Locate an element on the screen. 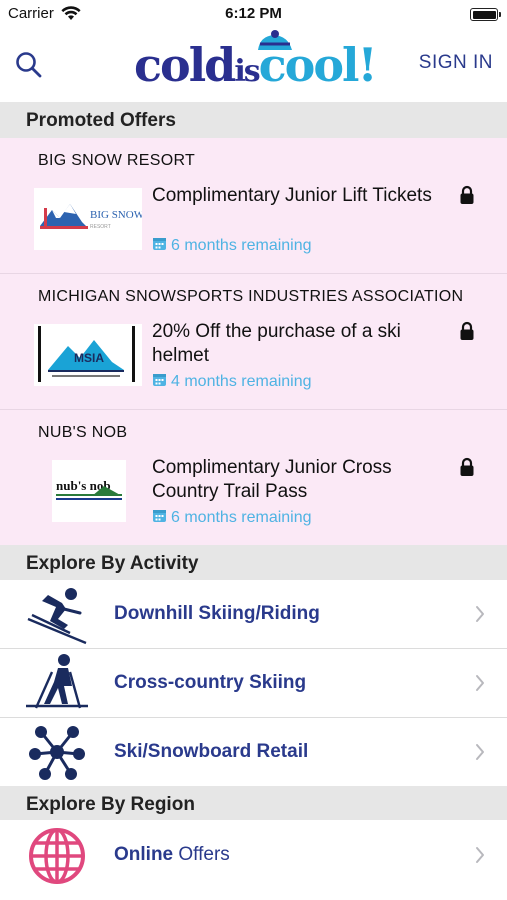 The image size is (507, 900). app-logo: coldiscool! is located at coordinates (256, 64).